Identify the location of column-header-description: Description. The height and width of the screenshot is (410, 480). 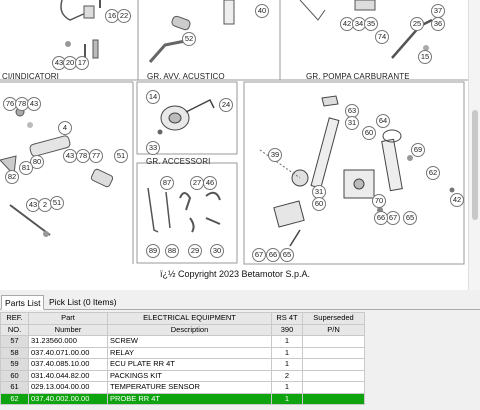
(189, 329).